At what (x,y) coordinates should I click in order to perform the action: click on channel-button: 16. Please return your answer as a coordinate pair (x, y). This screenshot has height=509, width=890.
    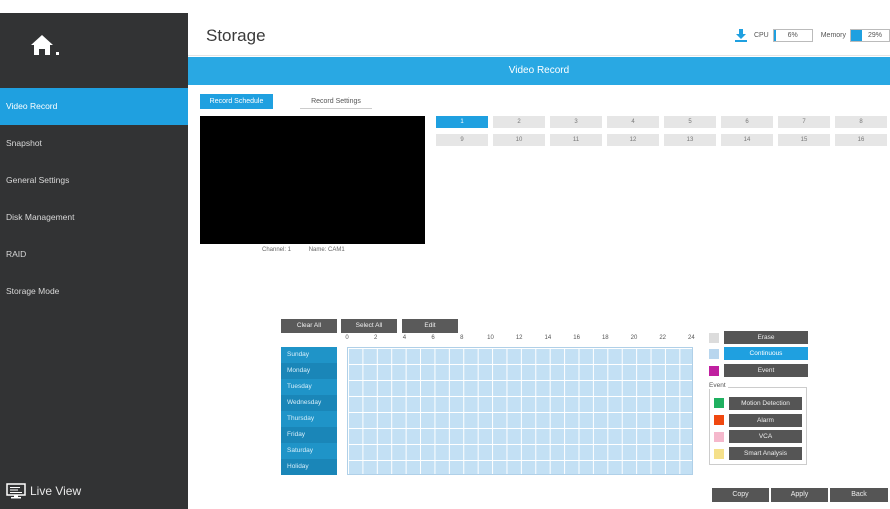
    Looking at the image, I should click on (861, 140).